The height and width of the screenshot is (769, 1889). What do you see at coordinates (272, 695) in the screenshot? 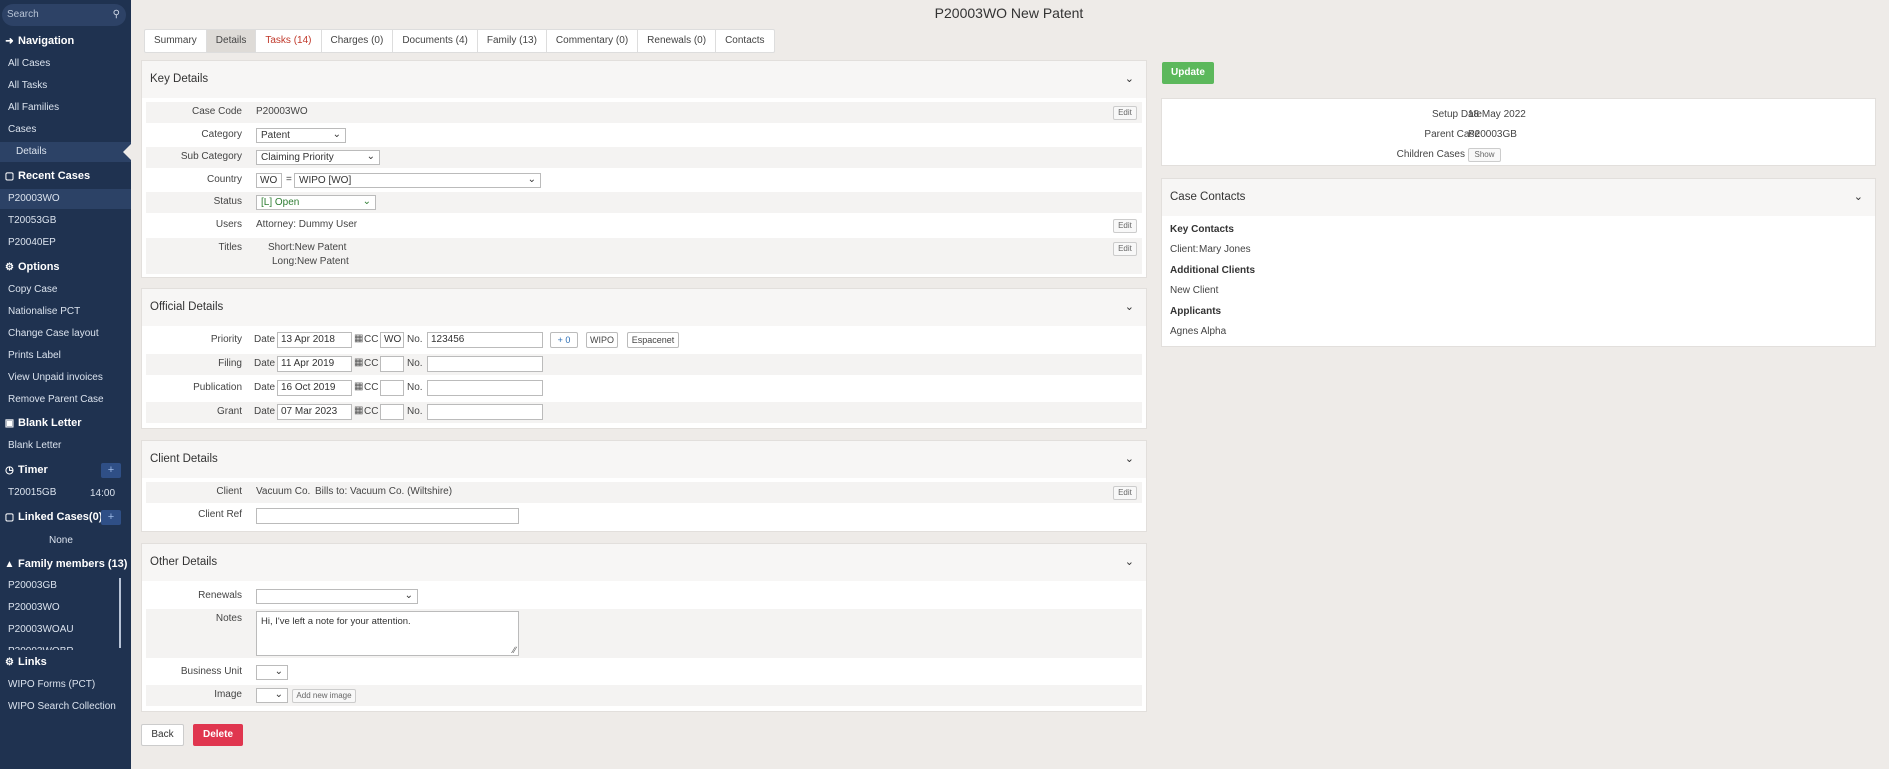
I see `image-select: ⌄` at bounding box center [272, 695].